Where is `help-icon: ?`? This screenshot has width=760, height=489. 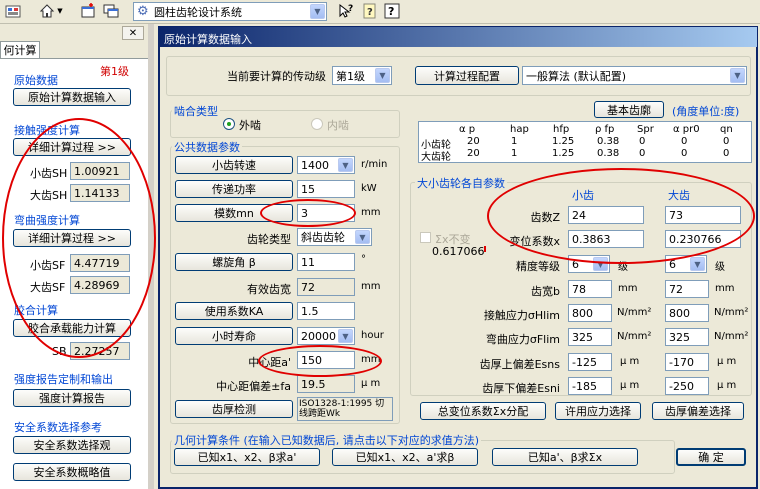 help-icon: ? is located at coordinates (392, 11).